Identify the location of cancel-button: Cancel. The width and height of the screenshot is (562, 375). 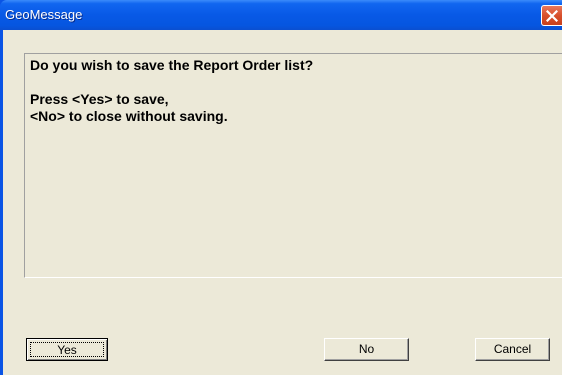
(512, 349).